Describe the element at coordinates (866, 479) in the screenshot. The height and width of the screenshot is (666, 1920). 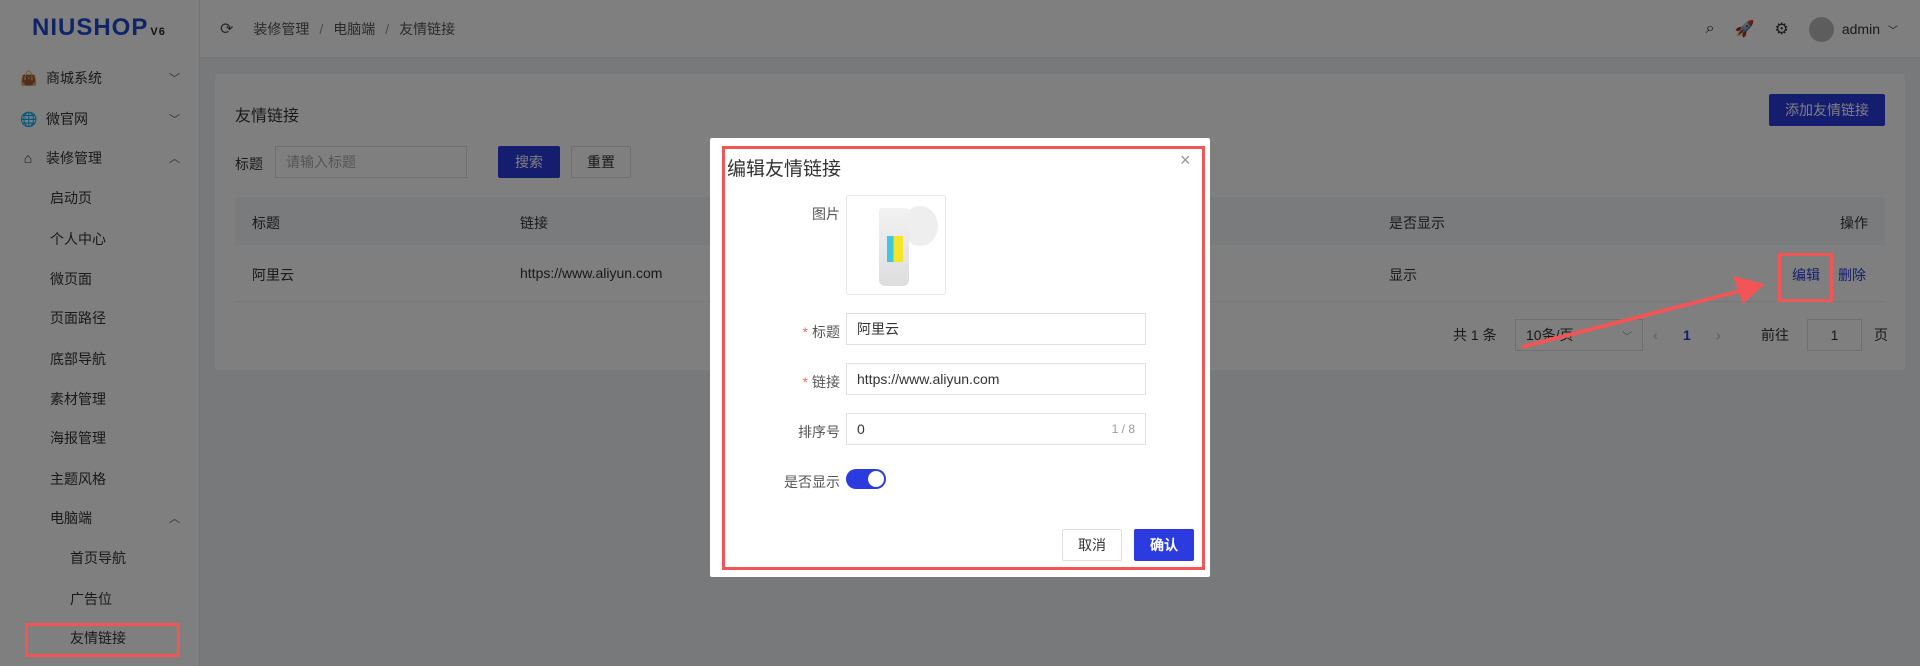
I see `show-toggle` at that location.